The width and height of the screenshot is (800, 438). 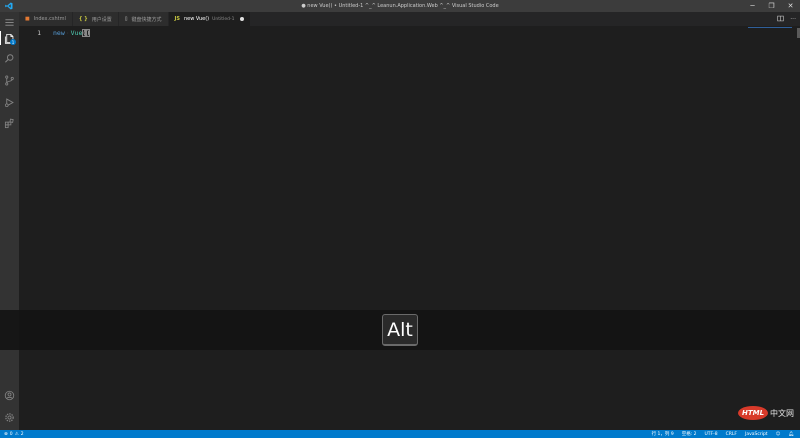 What do you see at coordinates (689, 434) in the screenshot?
I see `indentation-setting: 空格: 2` at bounding box center [689, 434].